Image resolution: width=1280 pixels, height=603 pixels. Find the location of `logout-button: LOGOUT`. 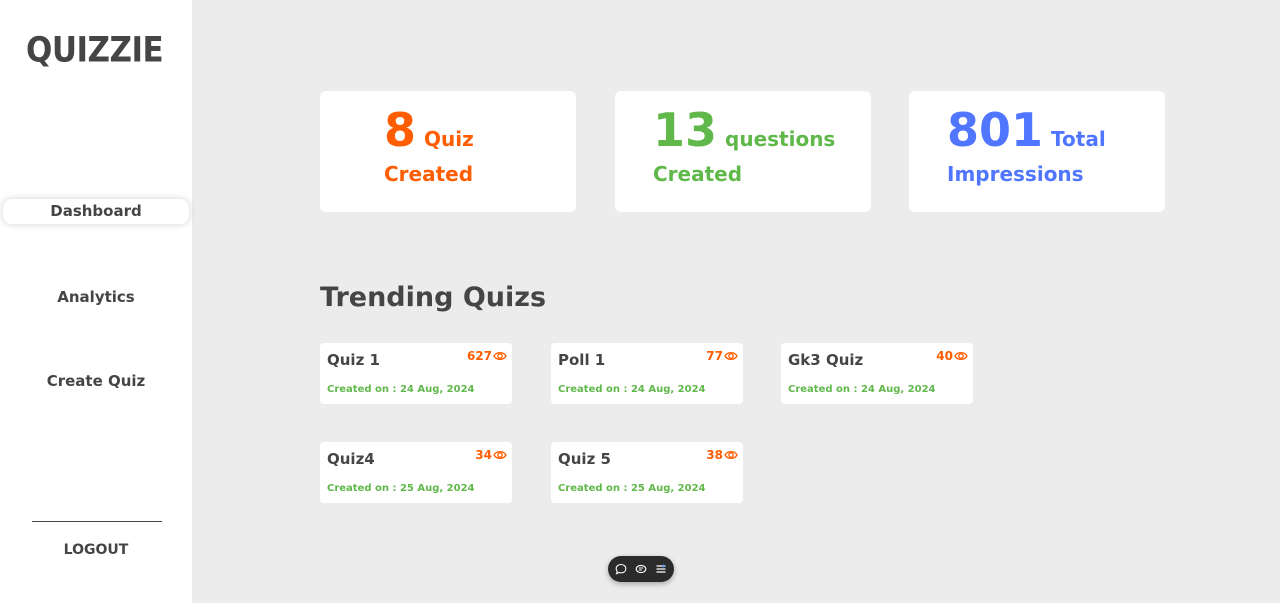

logout-button: LOGOUT is located at coordinates (96, 550).